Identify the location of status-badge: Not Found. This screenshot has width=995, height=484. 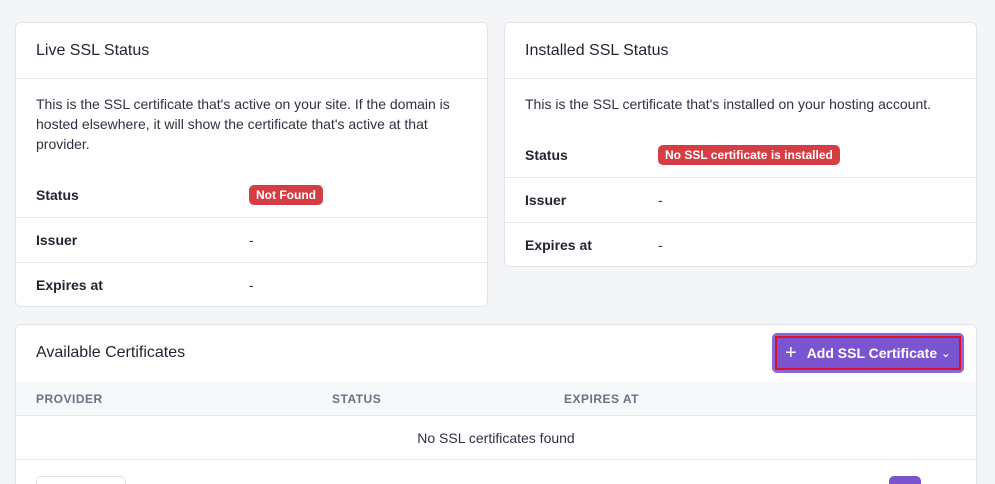
(286, 194).